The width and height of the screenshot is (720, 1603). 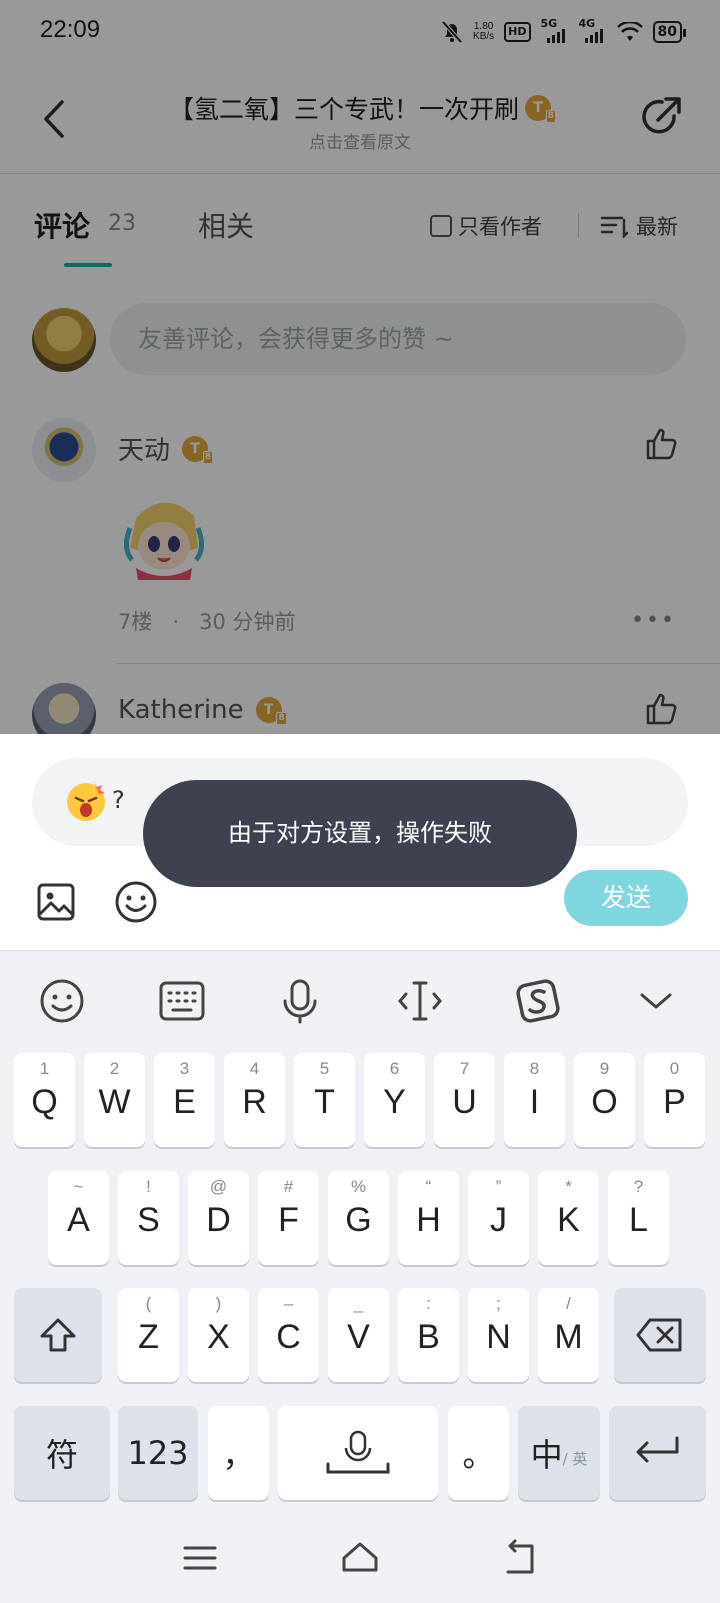 I want to click on key-secondary-label: ;, so click(x=498, y=1303).